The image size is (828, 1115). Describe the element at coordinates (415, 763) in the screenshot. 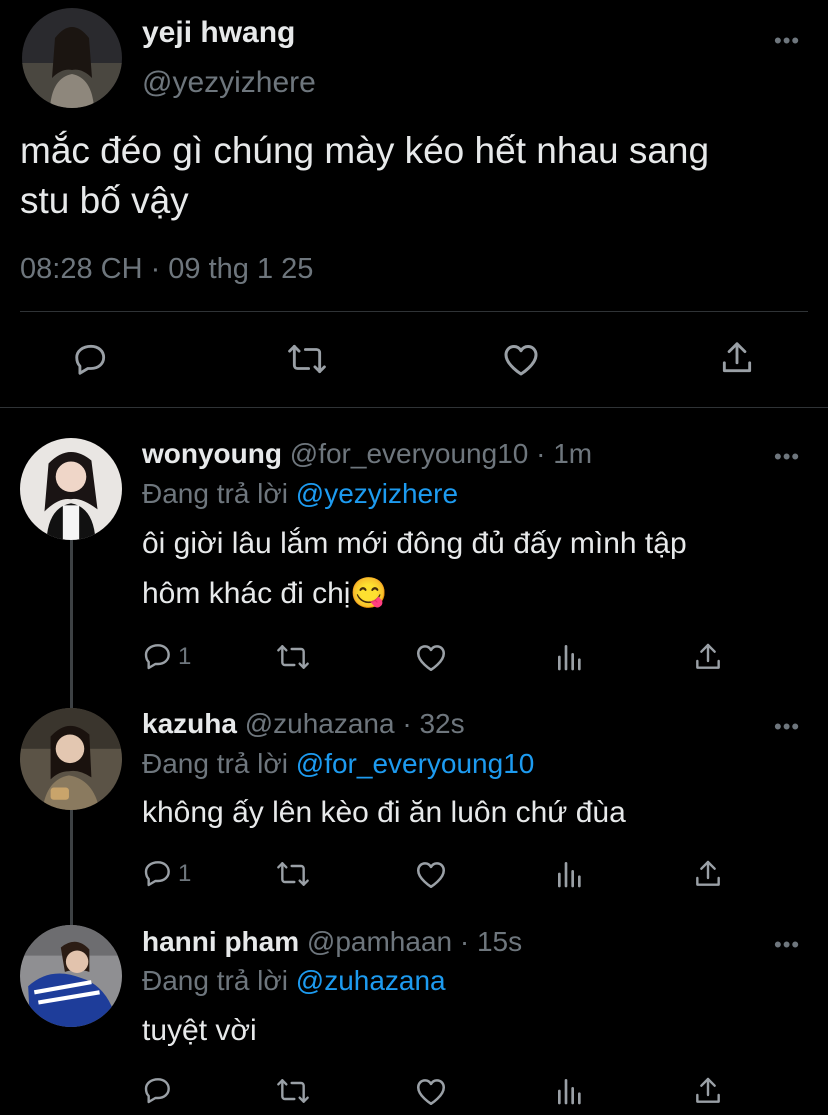

I see `replying-to-handle: @for_everyoung10` at that location.